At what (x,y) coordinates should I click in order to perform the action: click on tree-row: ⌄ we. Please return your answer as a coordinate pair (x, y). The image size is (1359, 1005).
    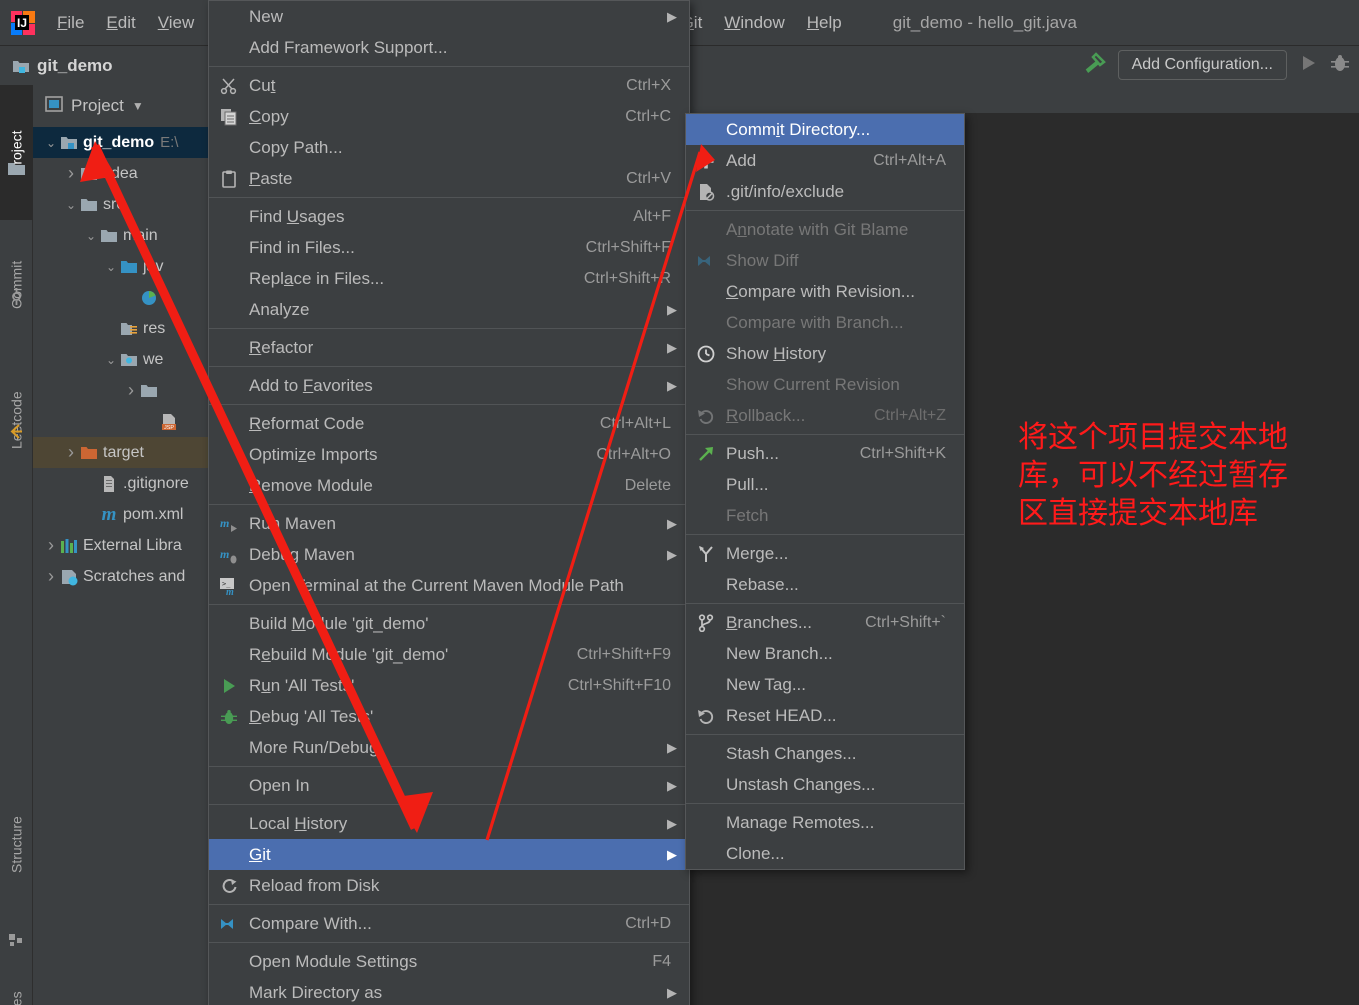
    Looking at the image, I should click on (121, 359).